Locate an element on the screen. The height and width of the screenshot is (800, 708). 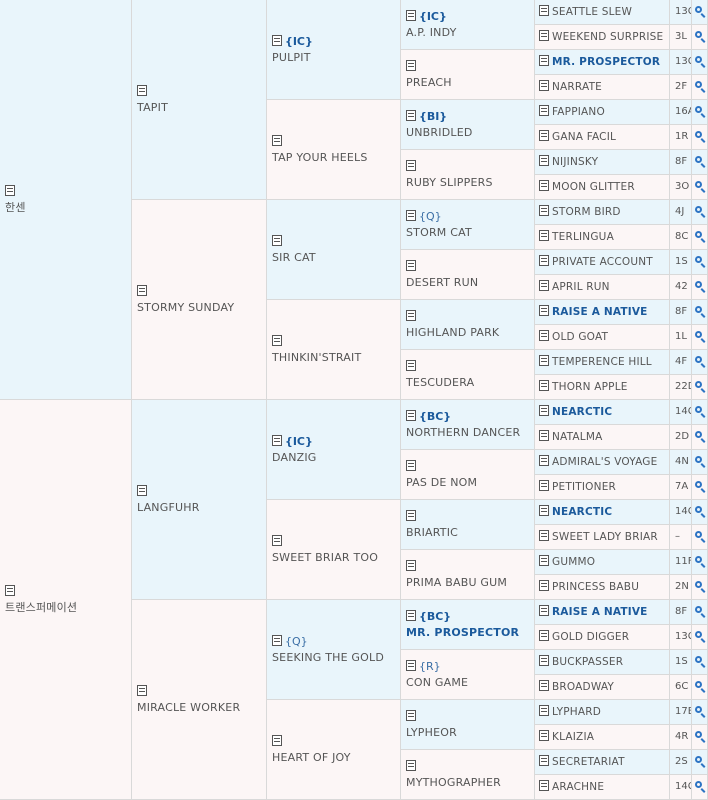
horse-name: TEMPERENCE HILL is located at coordinates (602, 362).